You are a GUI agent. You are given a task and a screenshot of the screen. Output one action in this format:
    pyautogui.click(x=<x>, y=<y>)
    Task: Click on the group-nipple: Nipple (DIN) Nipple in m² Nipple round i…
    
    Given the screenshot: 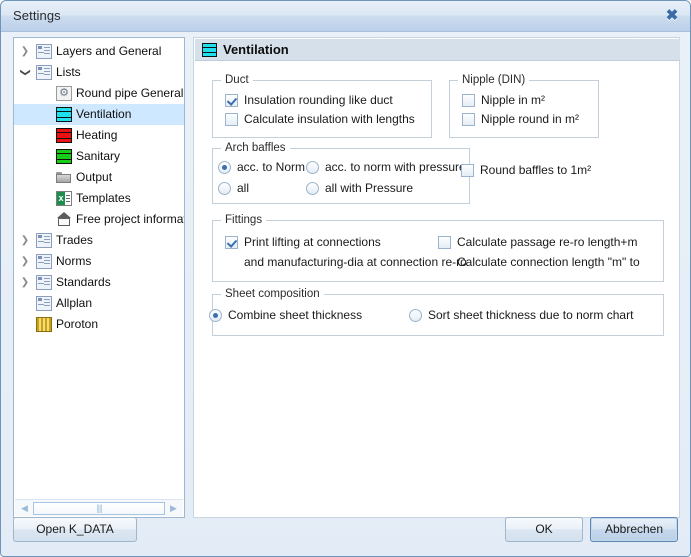 What is the action you would take?
    pyautogui.click(x=524, y=106)
    